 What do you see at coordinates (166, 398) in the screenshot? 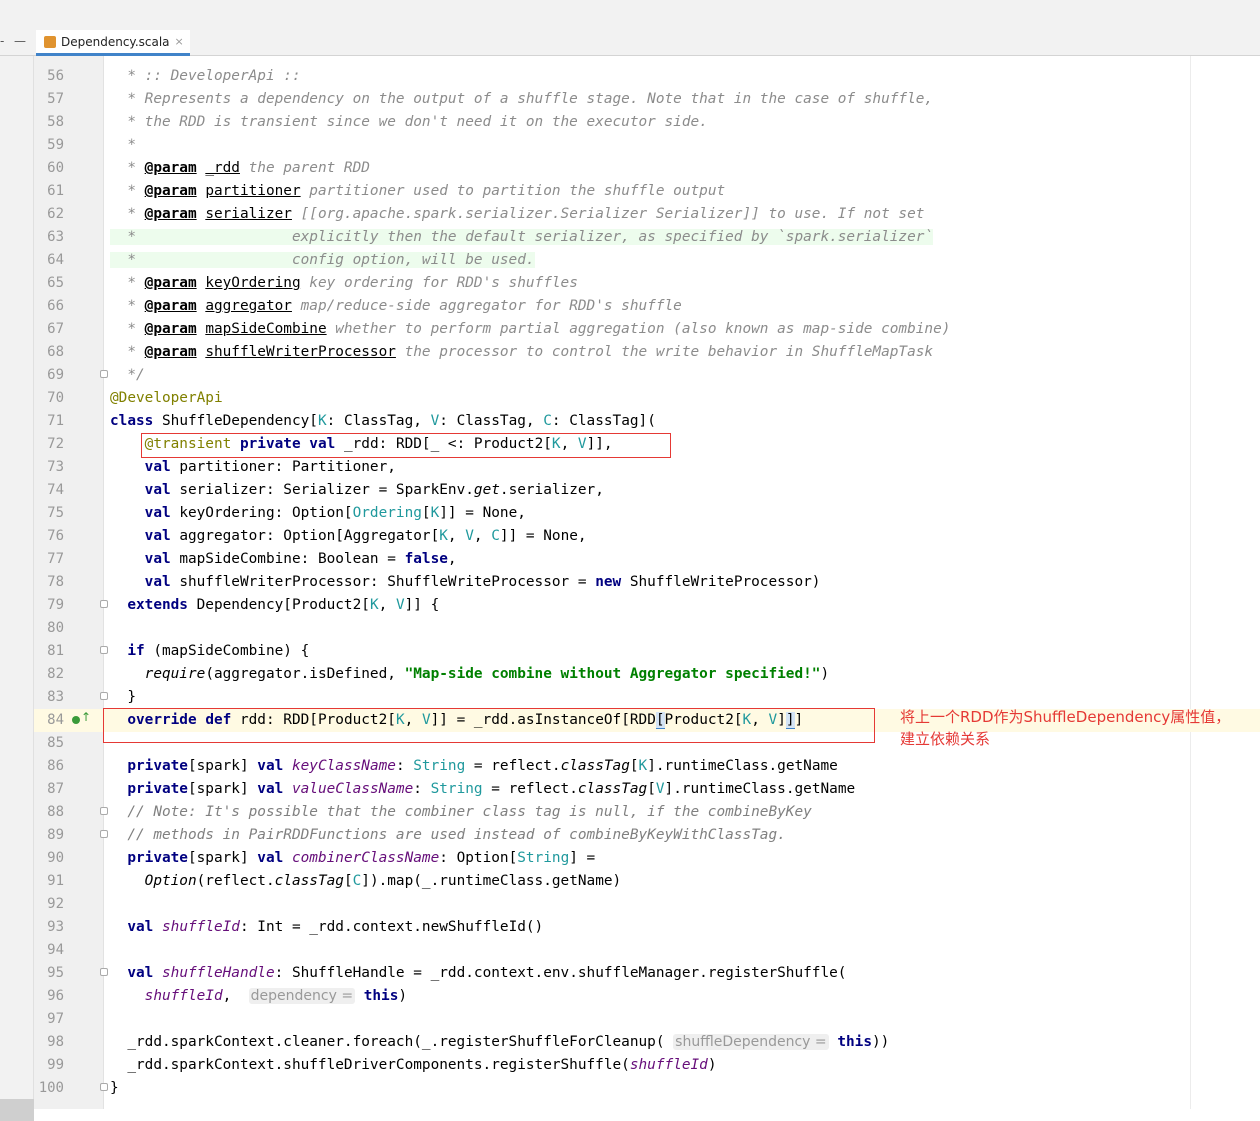
I see `code-text: @DeveloperApi` at bounding box center [166, 398].